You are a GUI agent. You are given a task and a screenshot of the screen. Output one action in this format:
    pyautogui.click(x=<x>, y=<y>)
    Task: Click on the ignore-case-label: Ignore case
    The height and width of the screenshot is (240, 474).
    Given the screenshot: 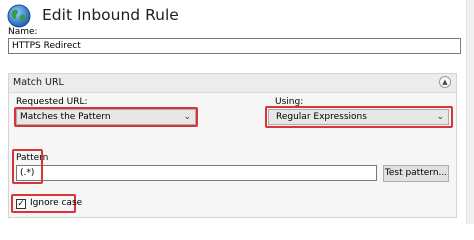 What is the action you would take?
    pyautogui.click(x=56, y=203)
    